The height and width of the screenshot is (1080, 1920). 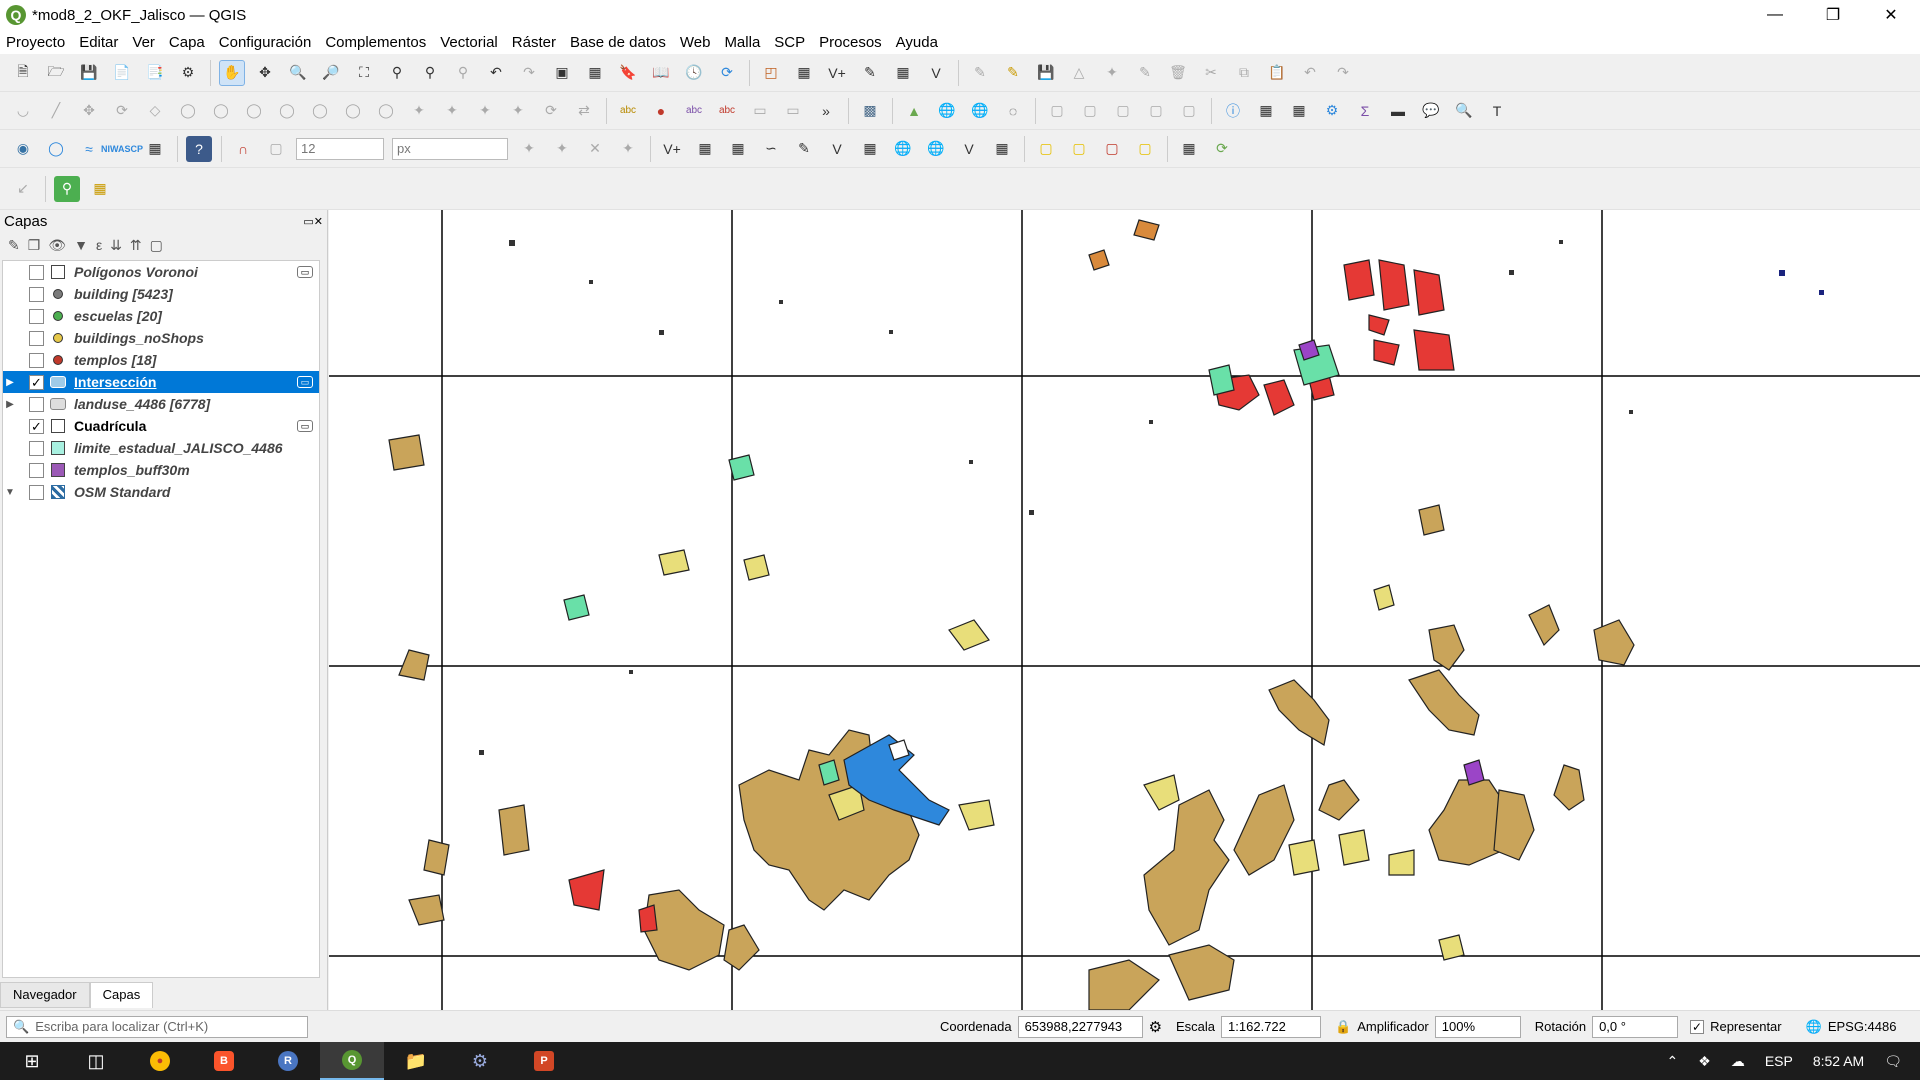 I want to click on split-features-icon: ✦, so click(x=419, y=111).